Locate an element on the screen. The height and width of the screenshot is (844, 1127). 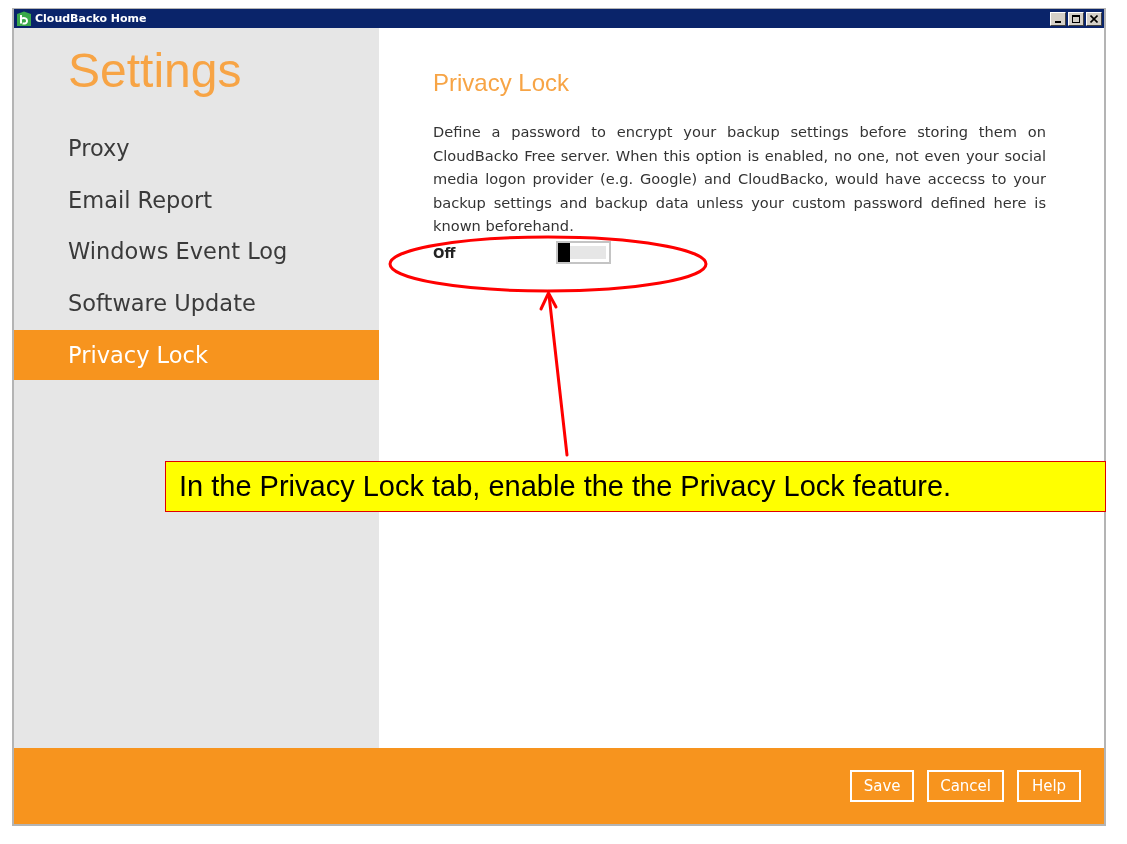
close-icon is located at coordinates (1094, 18).